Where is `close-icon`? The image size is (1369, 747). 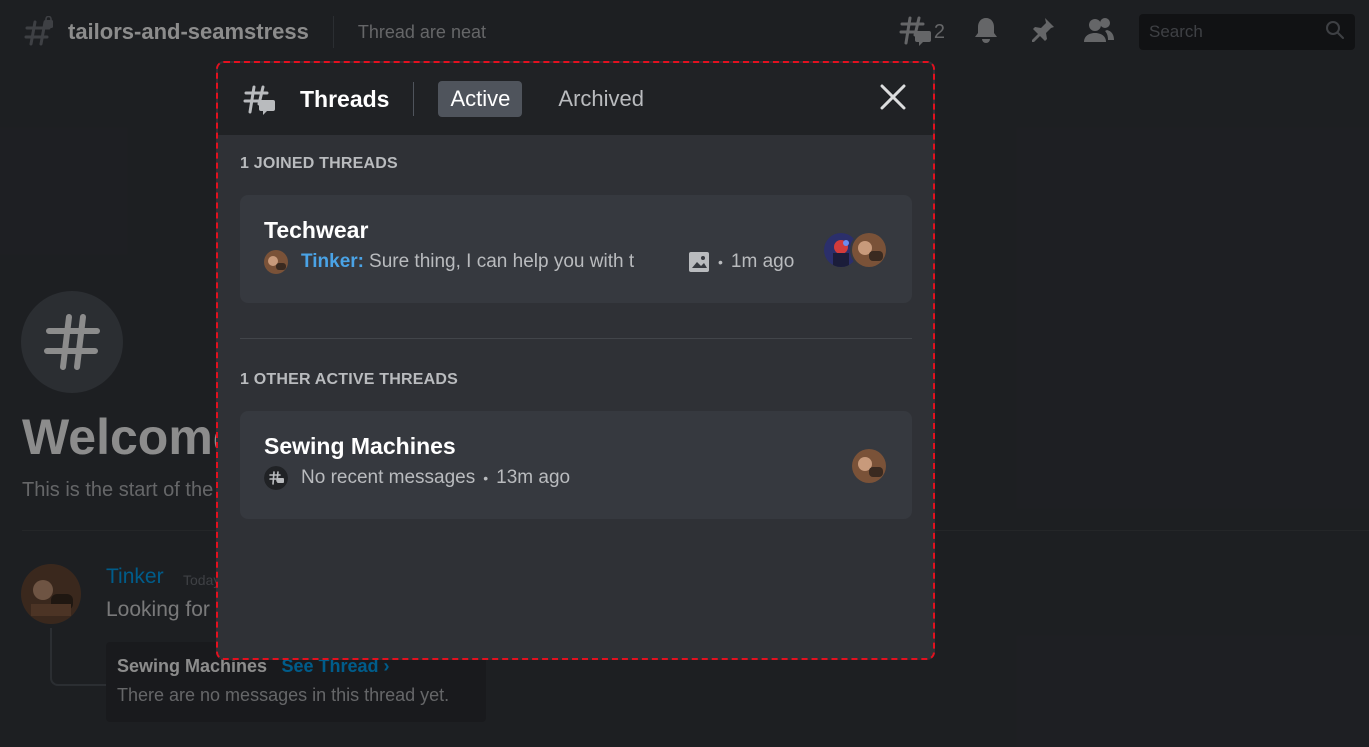
close-icon is located at coordinates (893, 99).